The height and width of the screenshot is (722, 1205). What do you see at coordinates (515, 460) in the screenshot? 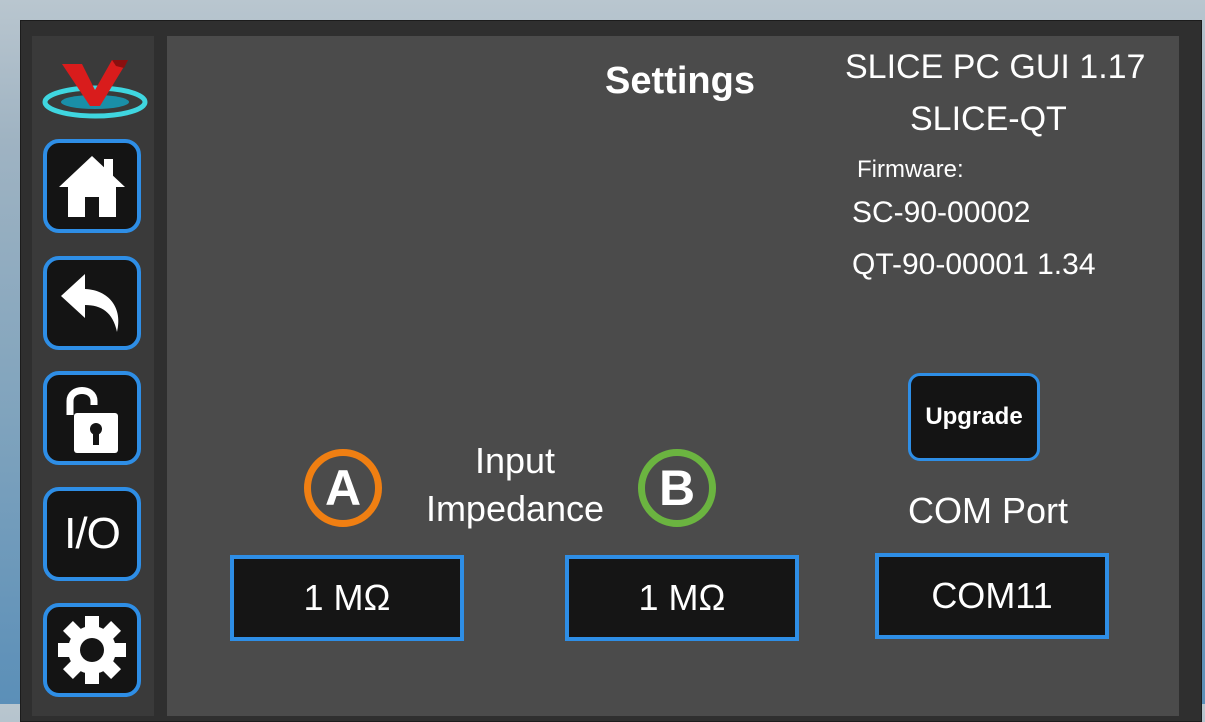
I see `input-impedance-label-line1: Input` at bounding box center [515, 460].